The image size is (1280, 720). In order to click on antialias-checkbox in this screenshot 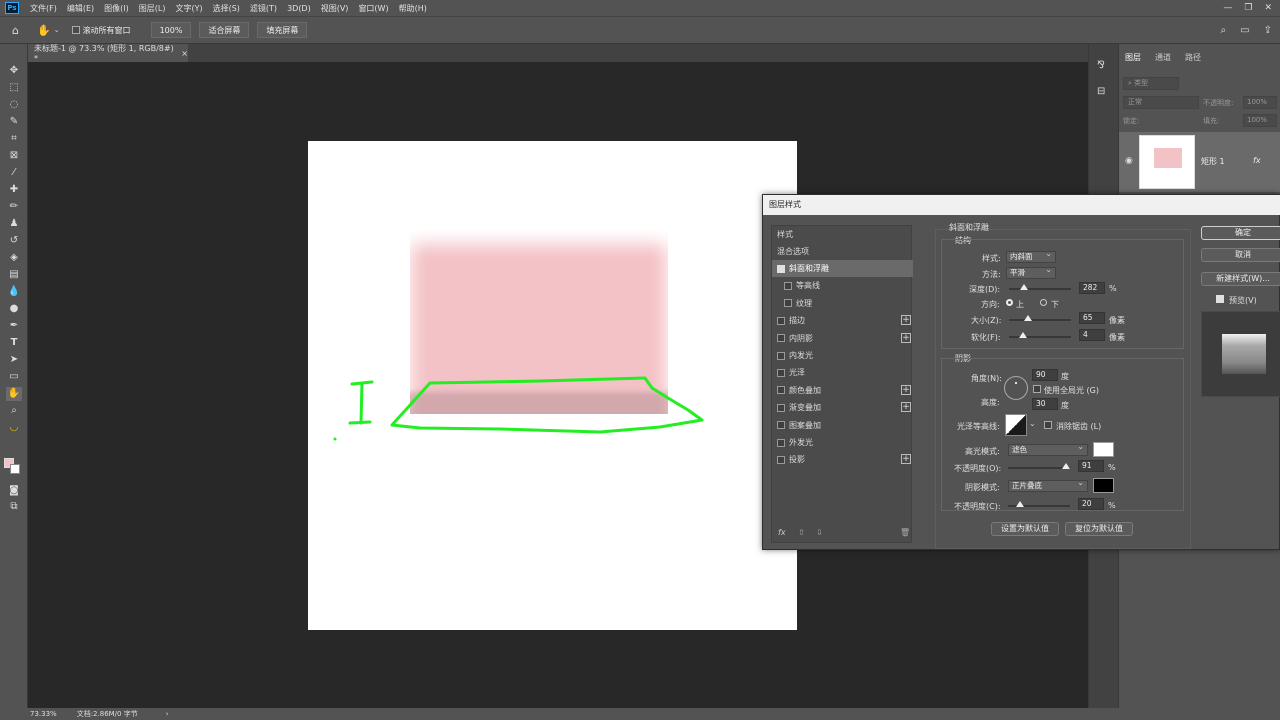, I will do `click(1048, 425)`.